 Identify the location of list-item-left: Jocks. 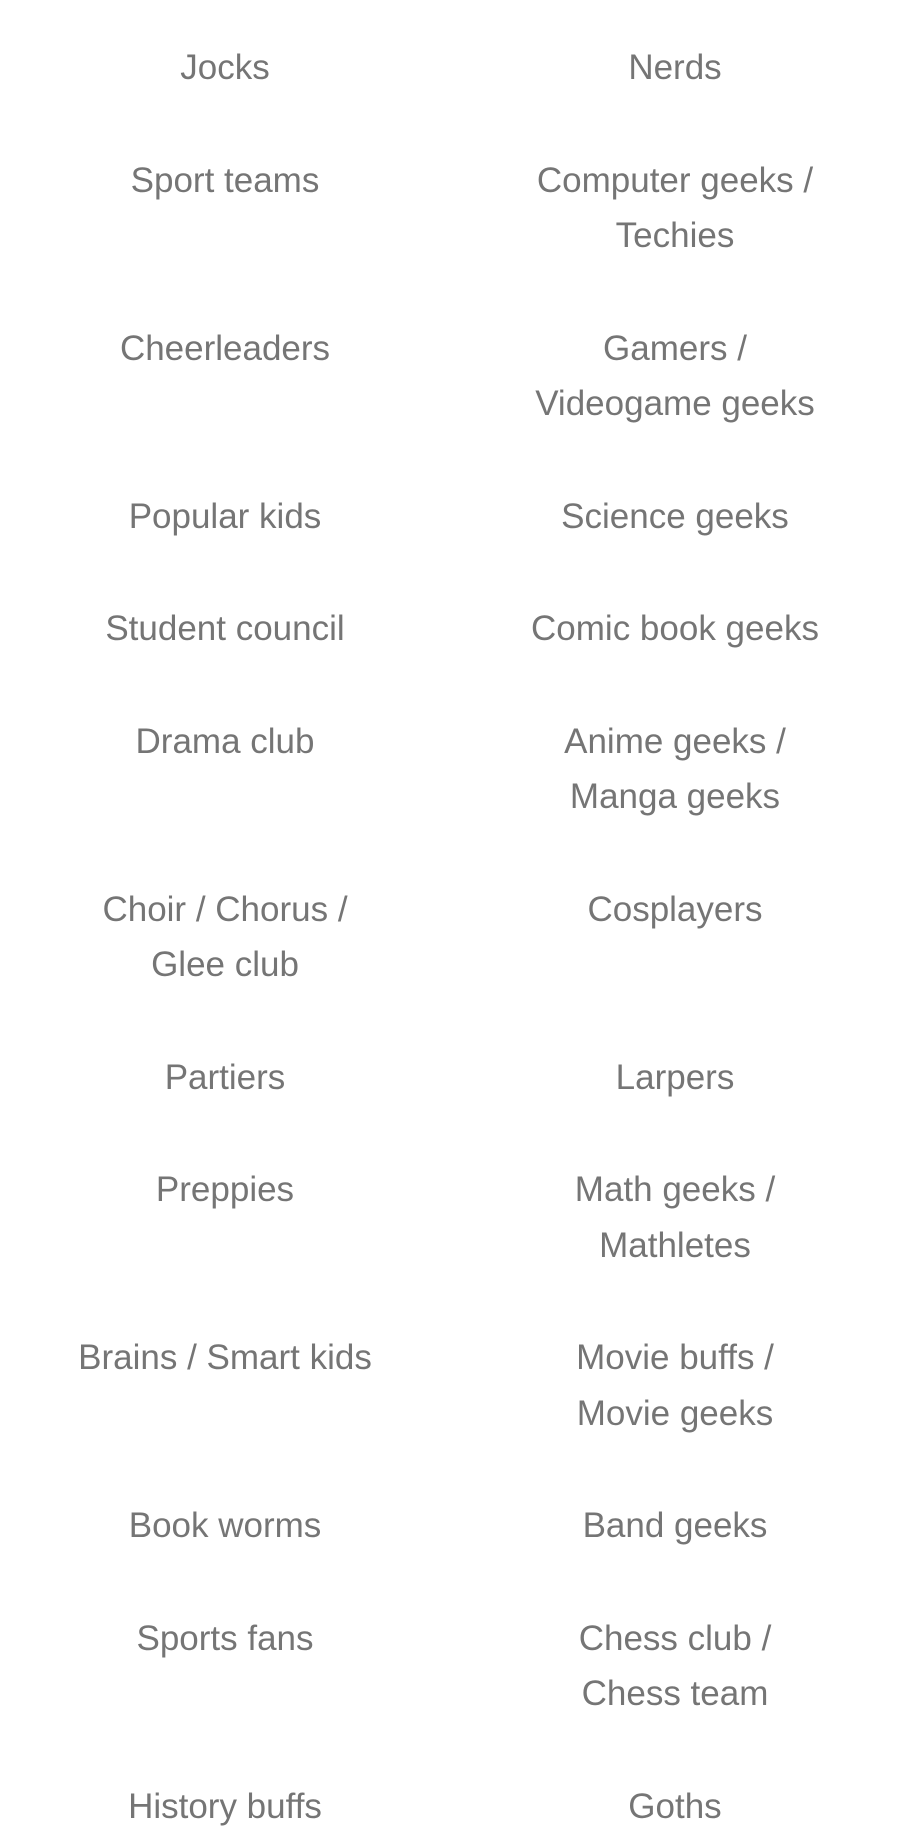
(225, 68).